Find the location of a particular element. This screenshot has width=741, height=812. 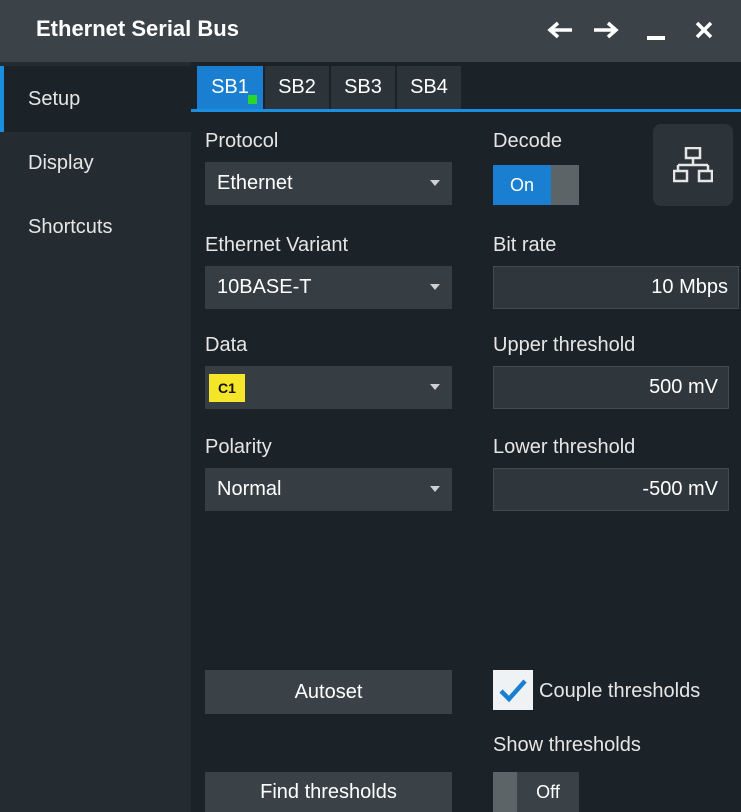

variant-label: Ethernet Variant is located at coordinates (277, 245).